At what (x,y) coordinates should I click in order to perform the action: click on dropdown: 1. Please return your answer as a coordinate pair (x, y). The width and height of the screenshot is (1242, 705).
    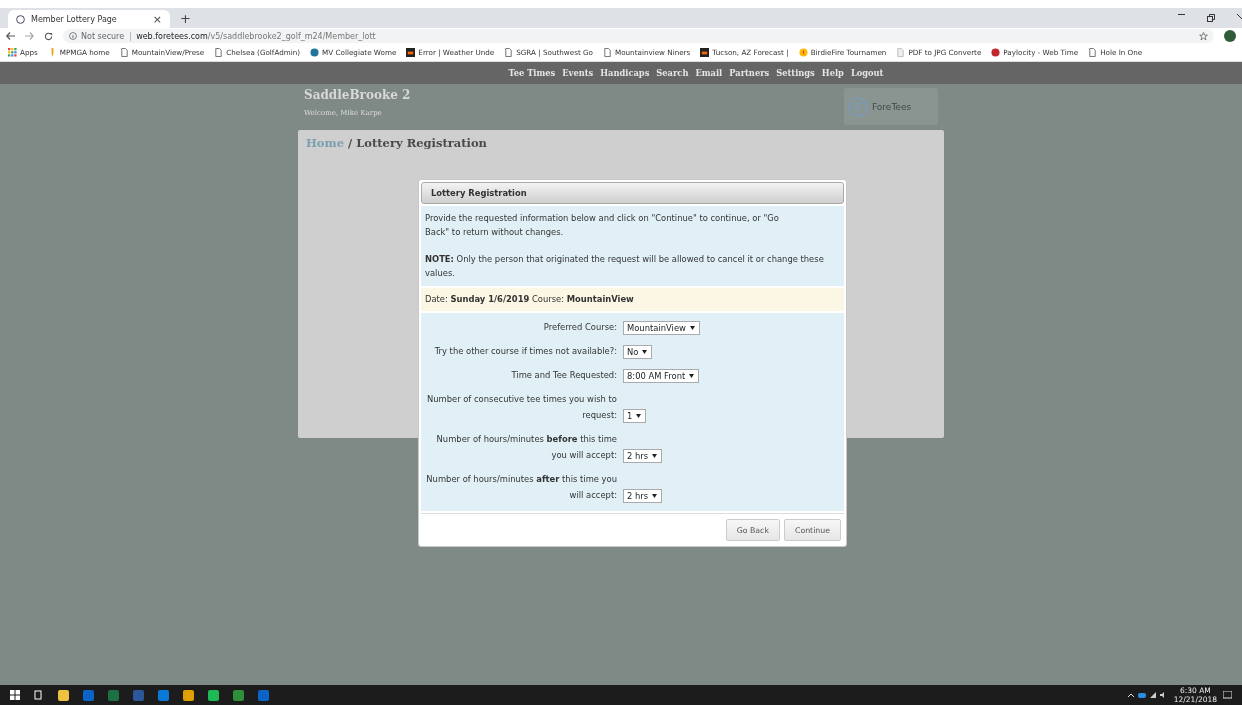
    Looking at the image, I should click on (635, 416).